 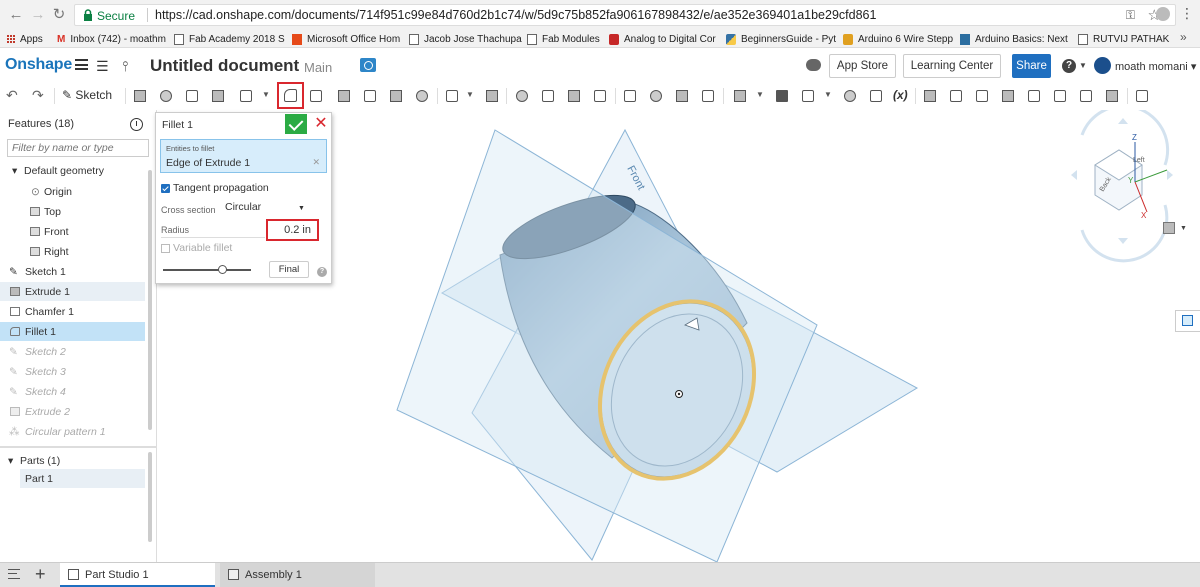 What do you see at coordinates (316, 162) in the screenshot?
I see `remove-entity-icon: ✕` at bounding box center [316, 162].